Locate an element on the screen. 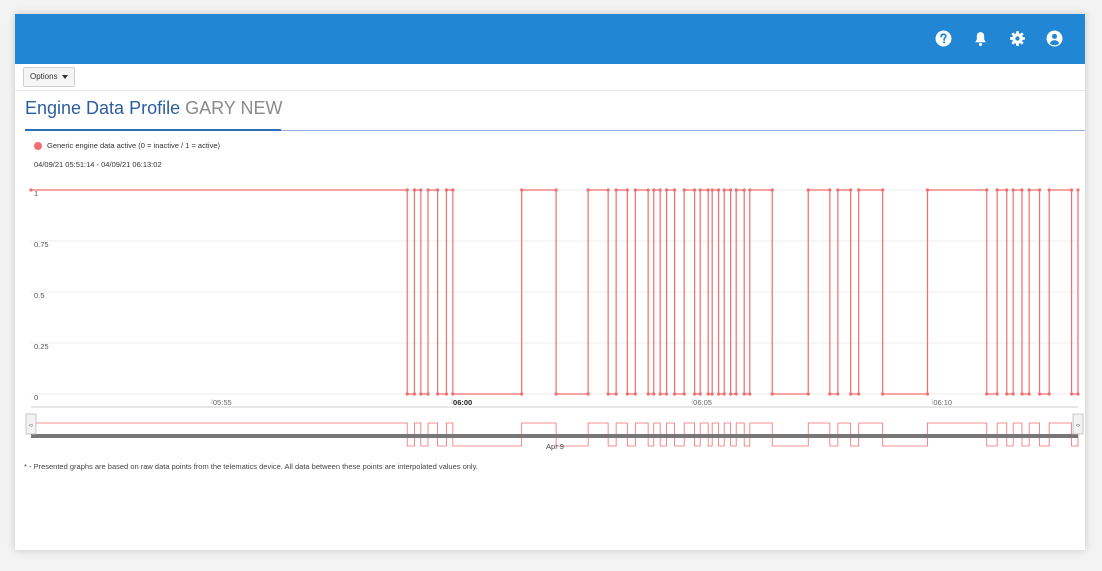 The width and height of the screenshot is (1102, 571). navigator-scrollbar is located at coordinates (554, 436).